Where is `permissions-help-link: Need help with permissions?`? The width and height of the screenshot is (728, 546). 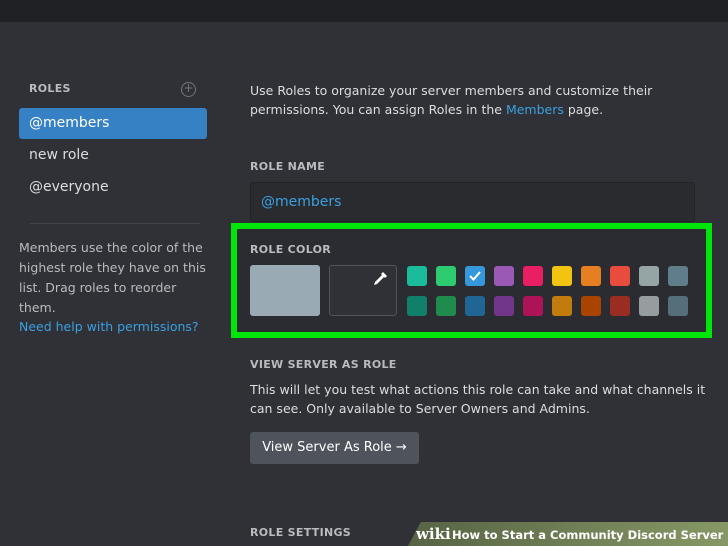
permissions-help-link: Need help with permissions? is located at coordinates (109, 326).